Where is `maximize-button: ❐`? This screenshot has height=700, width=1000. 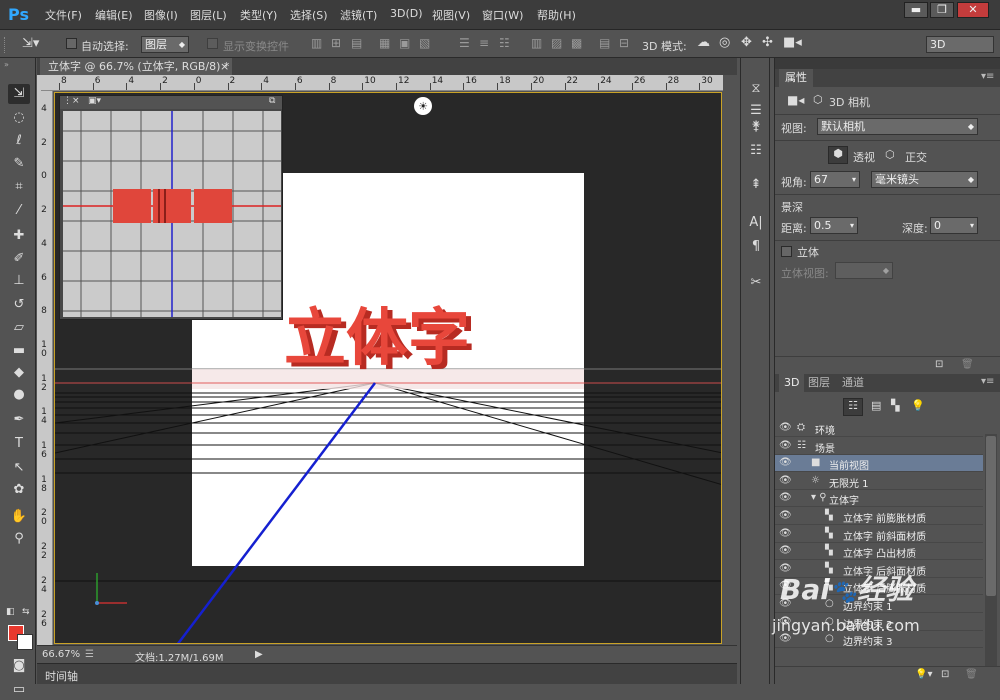
maximize-button: ❐ is located at coordinates (942, 10).